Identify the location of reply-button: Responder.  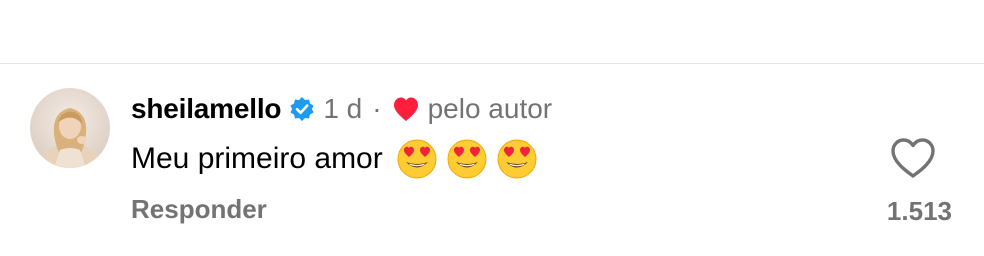
(199, 209).